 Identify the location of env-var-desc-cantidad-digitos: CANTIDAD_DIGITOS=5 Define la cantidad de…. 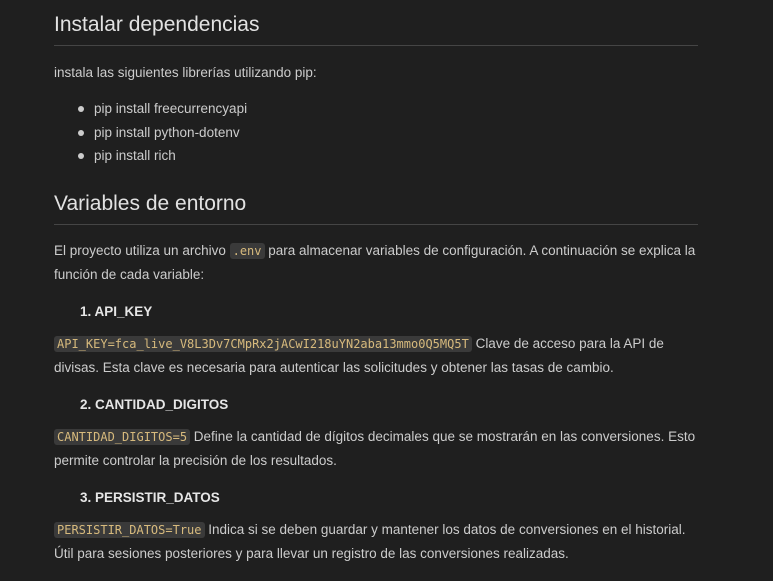
(375, 448).